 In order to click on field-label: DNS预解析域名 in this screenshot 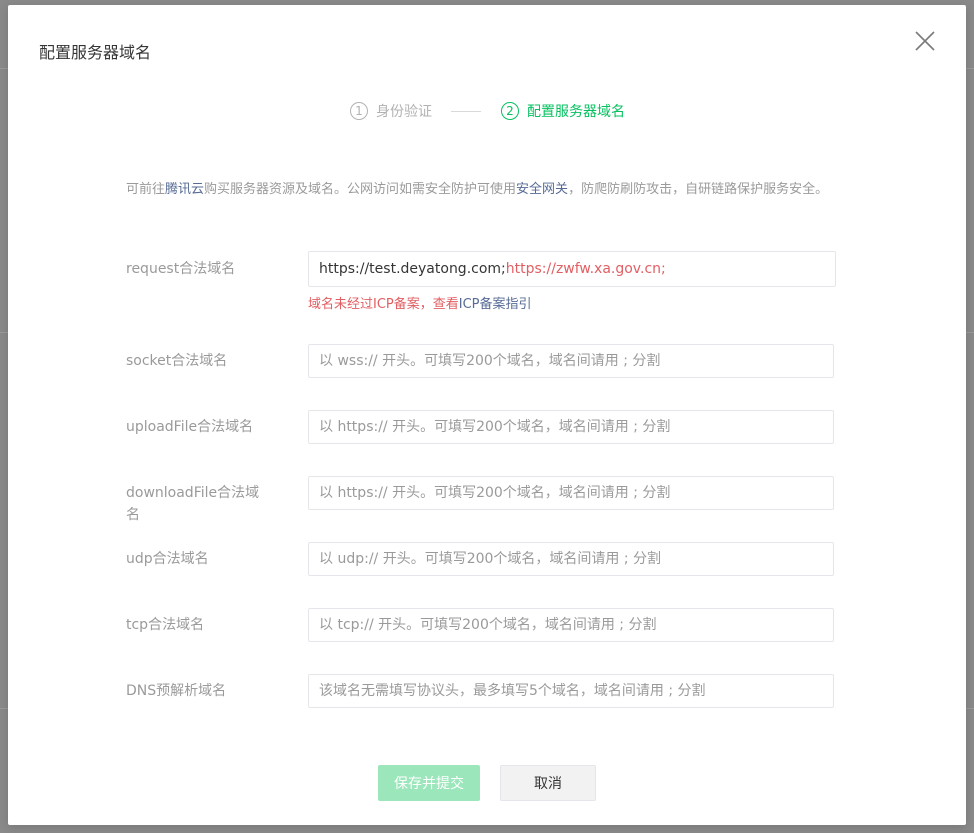, I will do `click(176, 691)`.